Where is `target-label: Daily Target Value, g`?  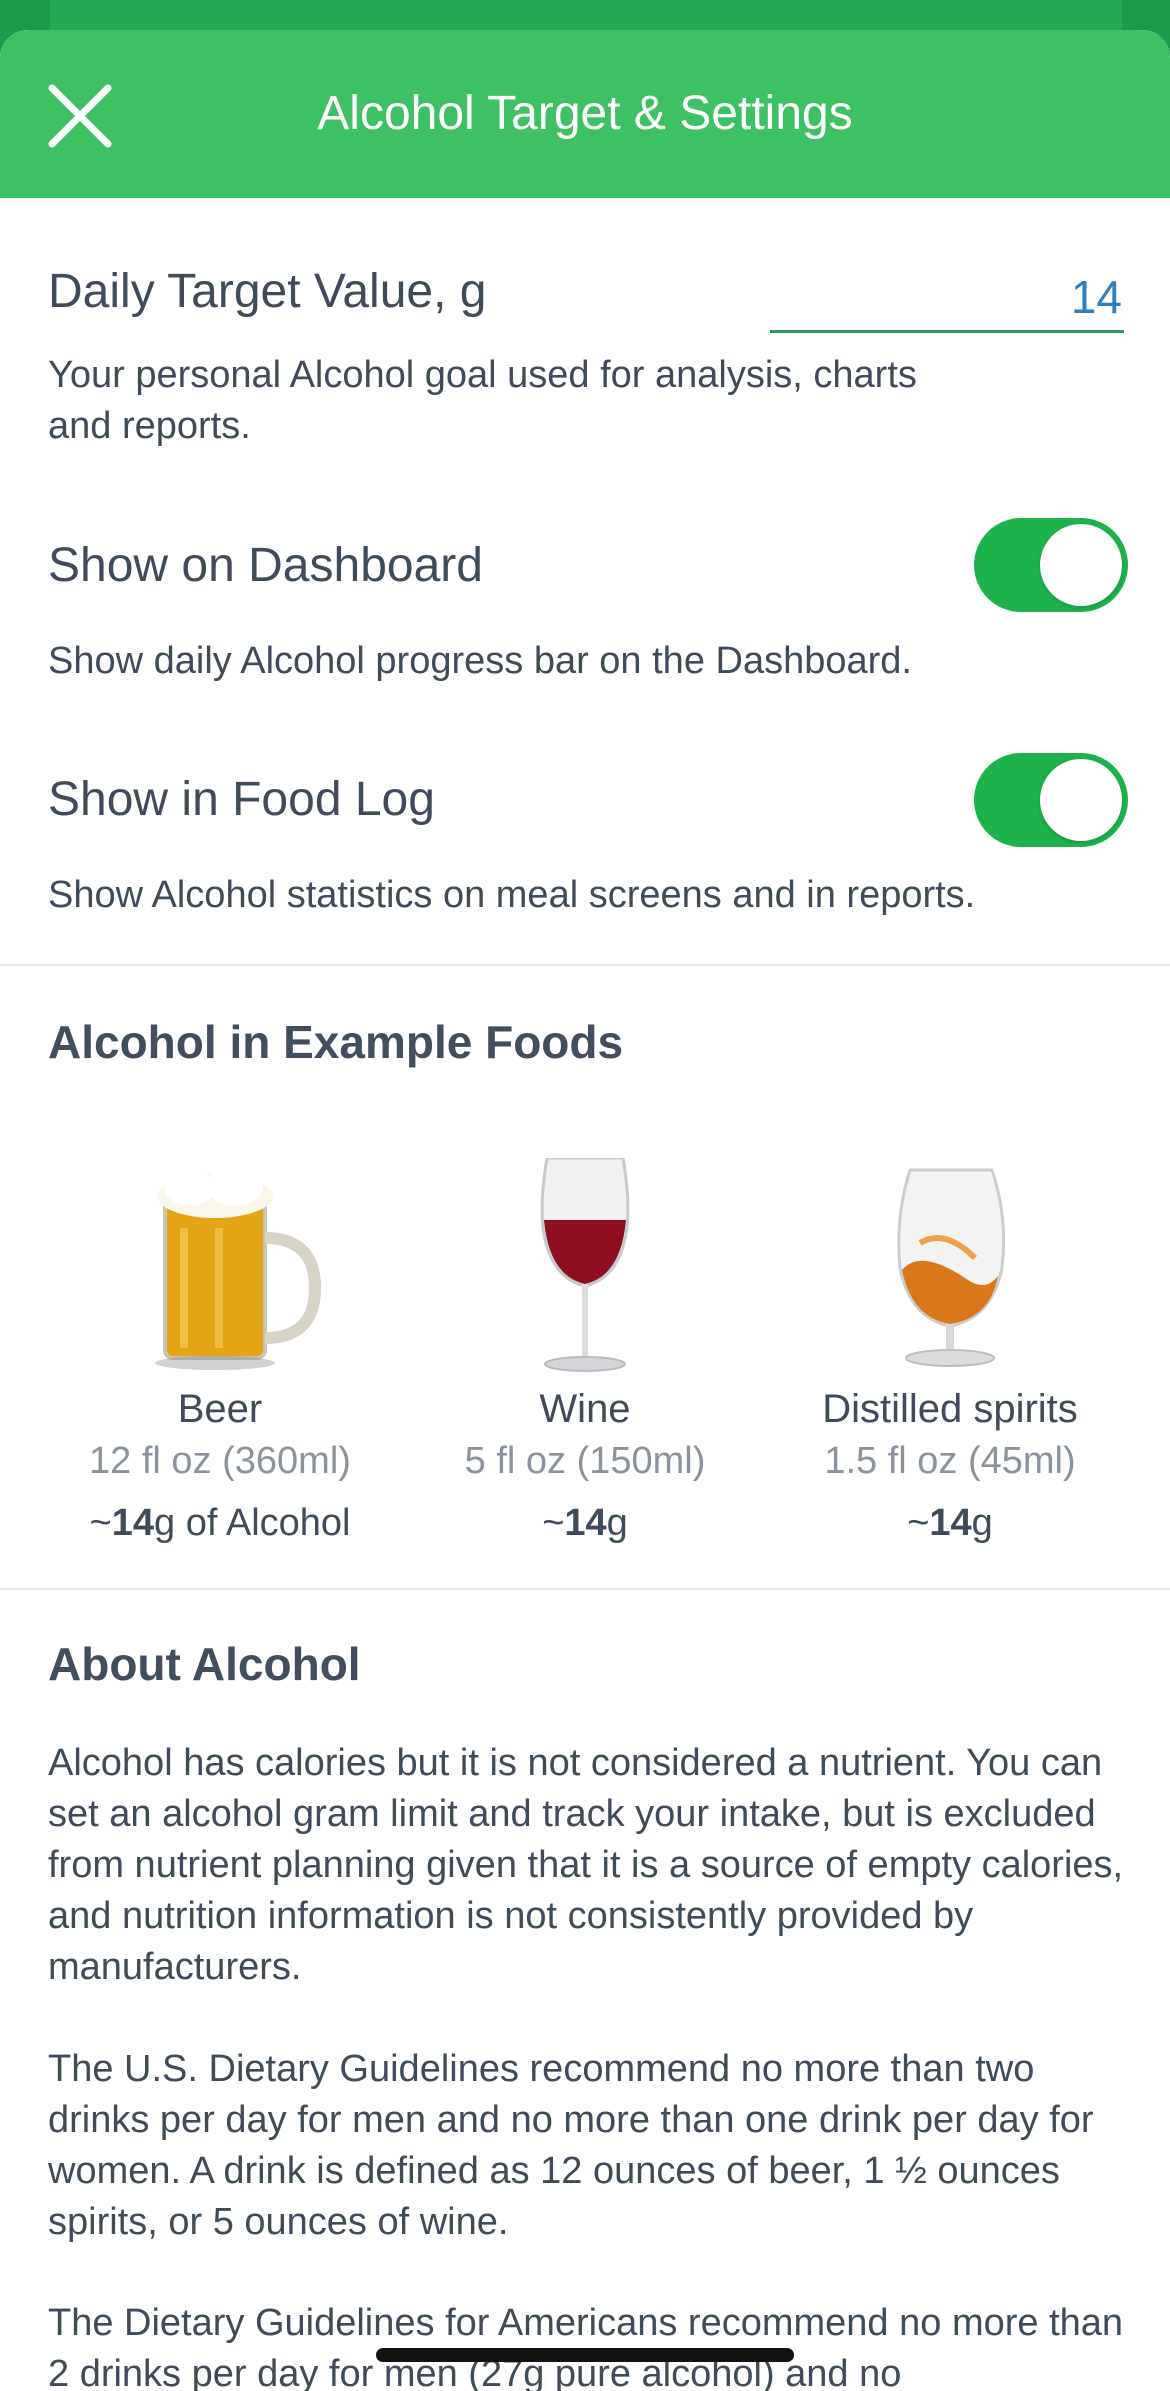
target-label: Daily Target Value, g is located at coordinates (267, 291).